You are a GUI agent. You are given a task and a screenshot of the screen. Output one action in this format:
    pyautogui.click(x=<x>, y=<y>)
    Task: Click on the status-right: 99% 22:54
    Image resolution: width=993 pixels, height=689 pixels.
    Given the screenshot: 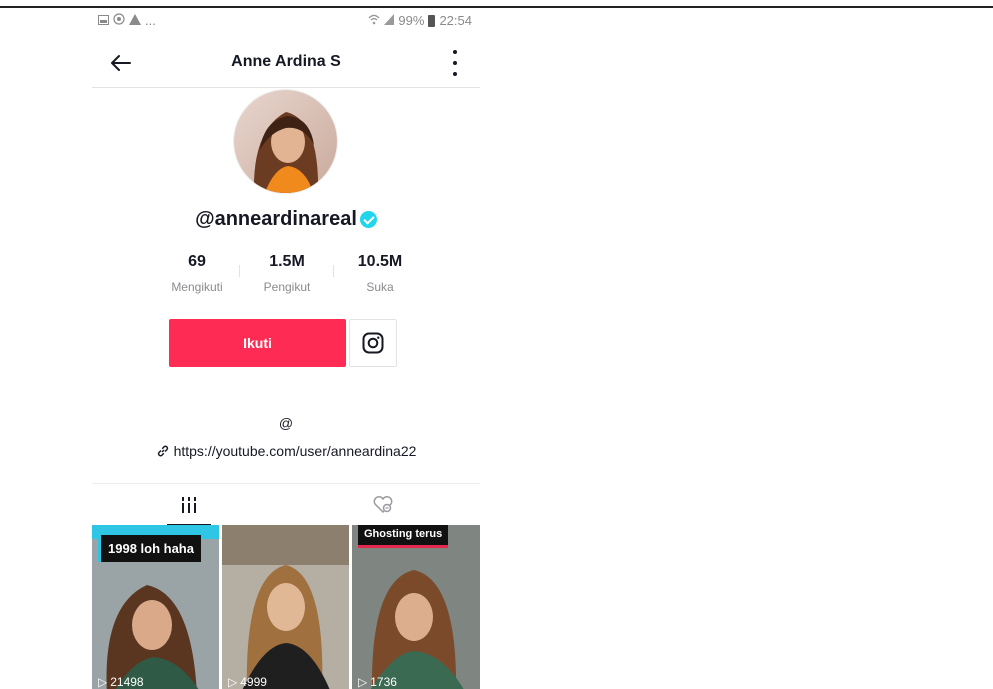 What is the action you would take?
    pyautogui.click(x=420, y=20)
    